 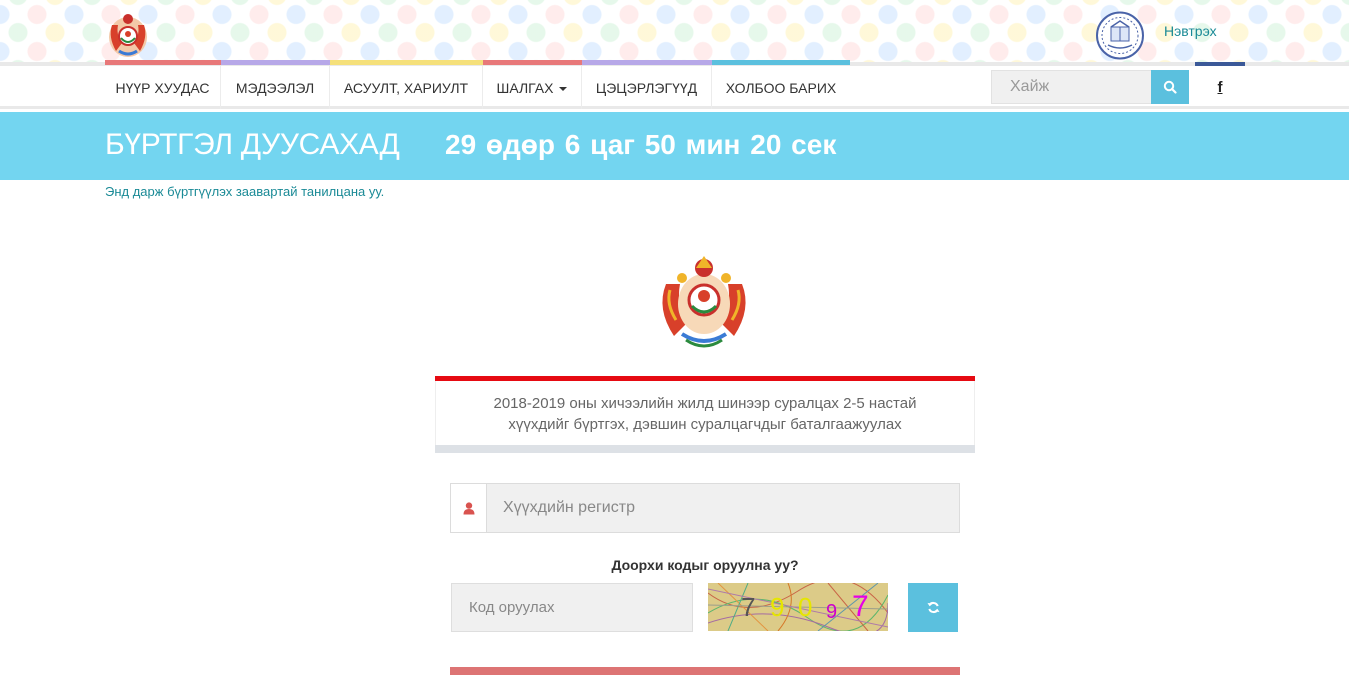 I want to click on national-emblem-logo, so click(x=128, y=35).